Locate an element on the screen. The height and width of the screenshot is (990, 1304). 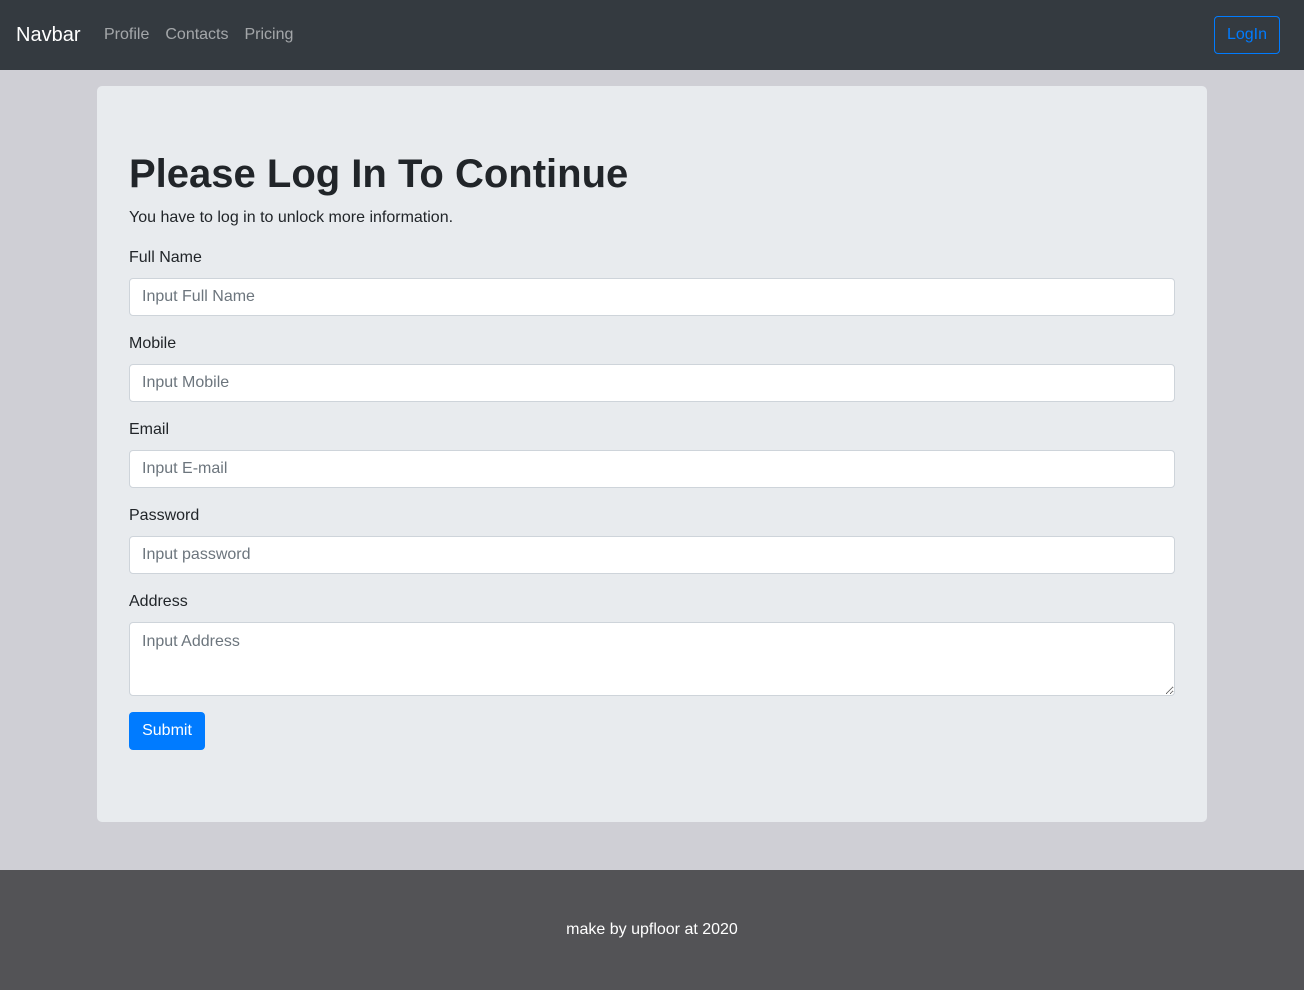
nav-link-profile: Profile is located at coordinates (126, 35).